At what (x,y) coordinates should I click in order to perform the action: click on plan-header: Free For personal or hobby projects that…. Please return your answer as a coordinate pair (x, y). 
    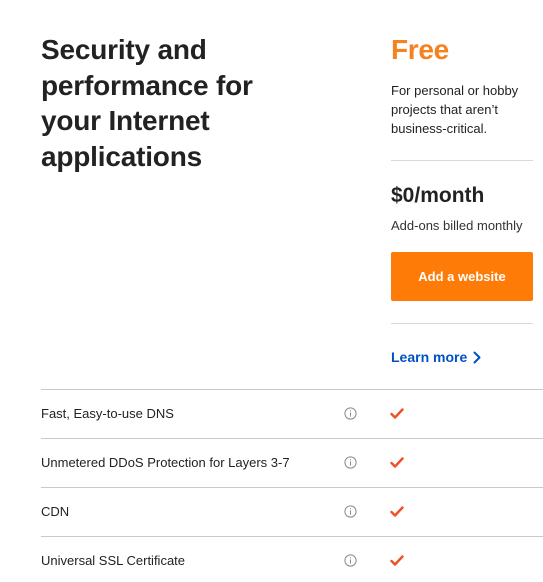
    Looking at the image, I should click on (462, 84).